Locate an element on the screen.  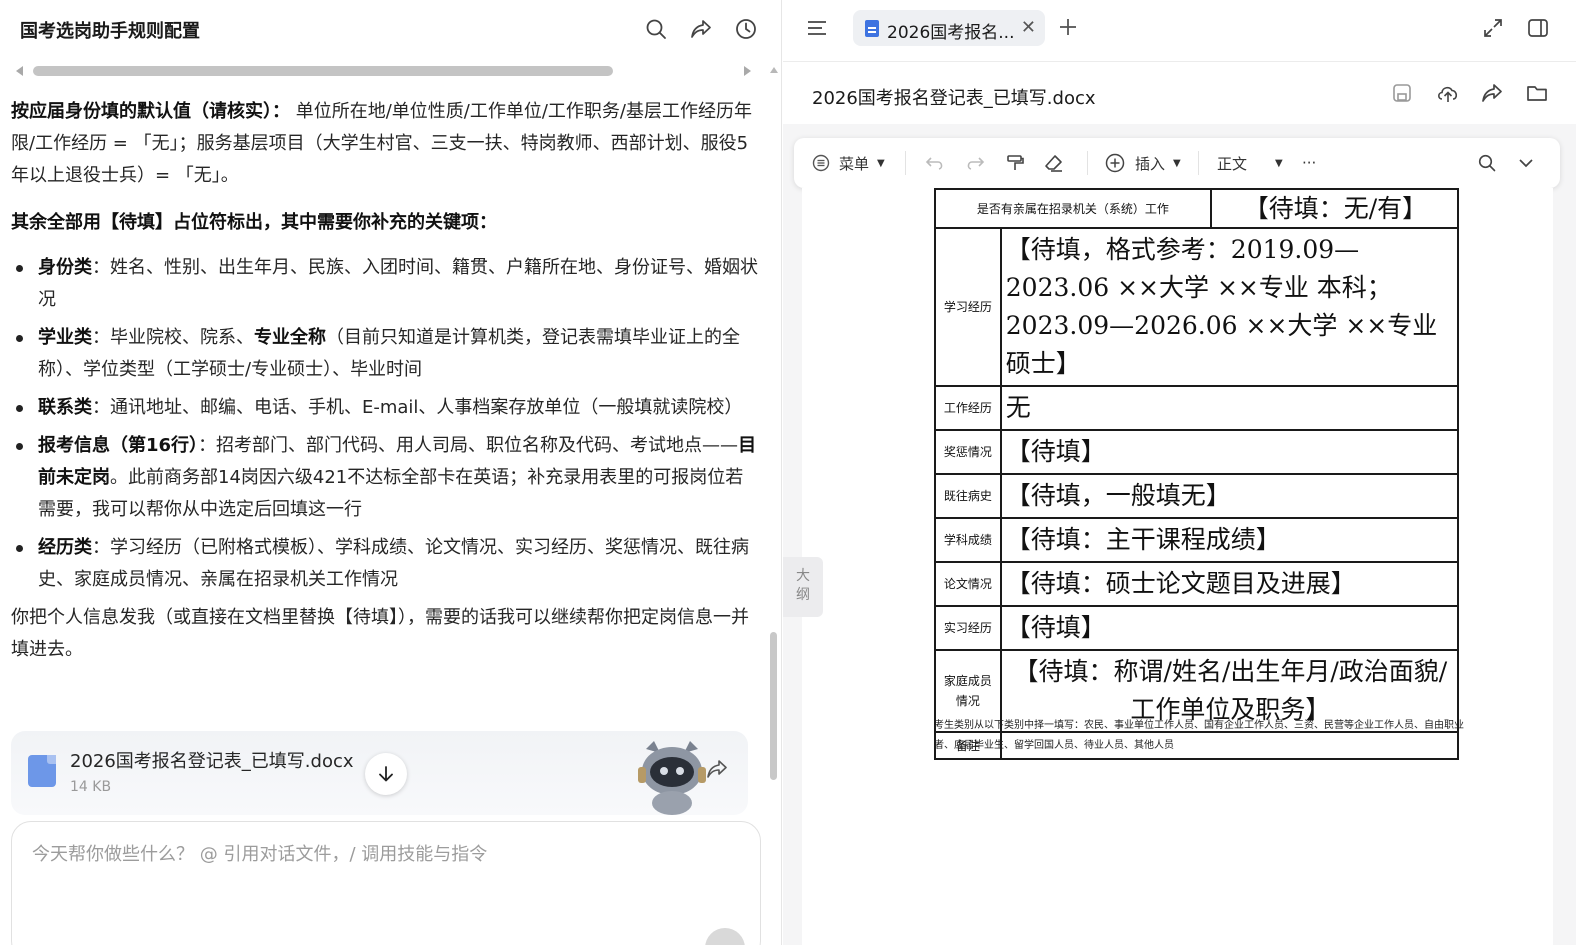
table-row: 论文情况 【待填：硕士论文题目及进展】 is located at coordinates (1197, 584).